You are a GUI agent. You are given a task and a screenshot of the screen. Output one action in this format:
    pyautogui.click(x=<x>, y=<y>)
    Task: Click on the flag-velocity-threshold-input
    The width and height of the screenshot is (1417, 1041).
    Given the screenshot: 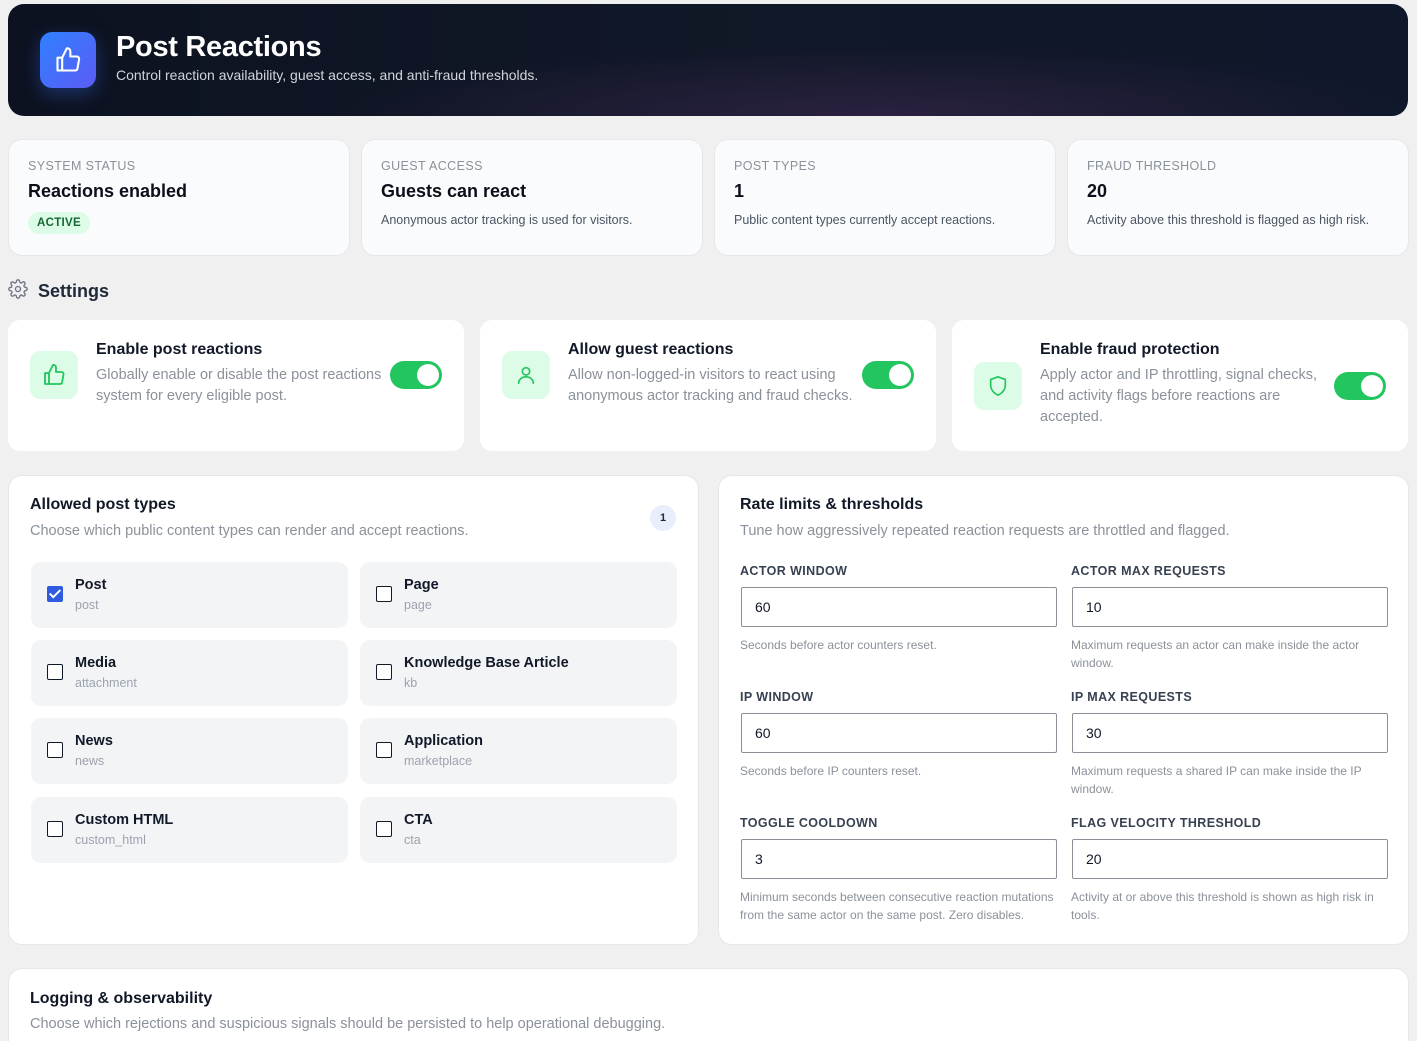 What is the action you would take?
    pyautogui.click(x=1230, y=859)
    